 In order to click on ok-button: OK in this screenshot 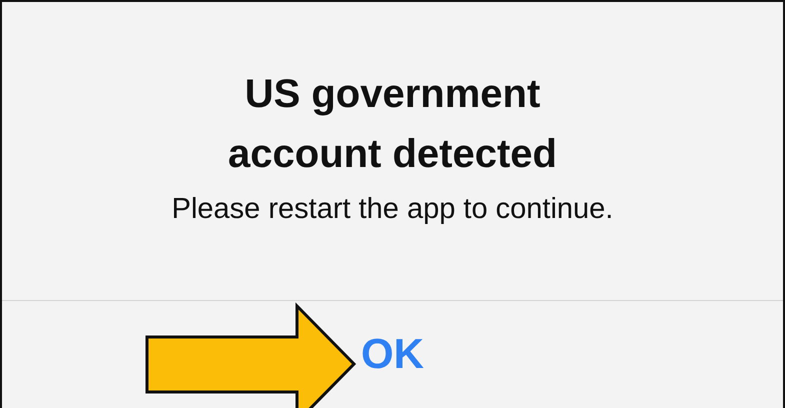, I will do `click(392, 354)`.